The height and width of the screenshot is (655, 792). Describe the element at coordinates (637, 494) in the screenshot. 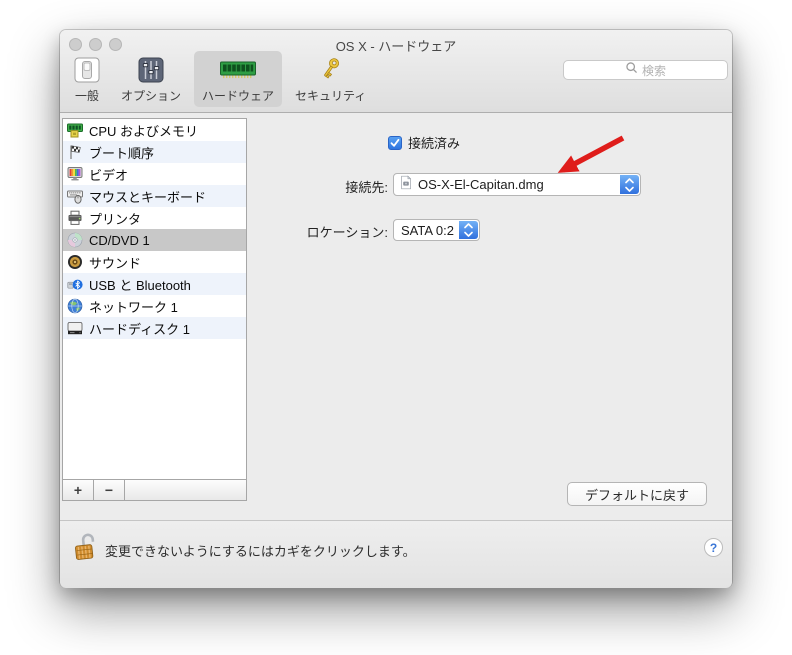

I see `restore-defaults-button: デフォルトに戻す` at that location.